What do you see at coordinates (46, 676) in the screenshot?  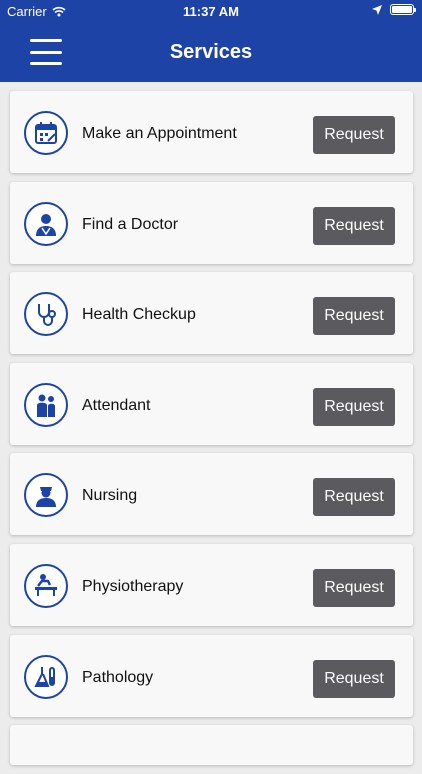 I see `lab-flask-icon` at bounding box center [46, 676].